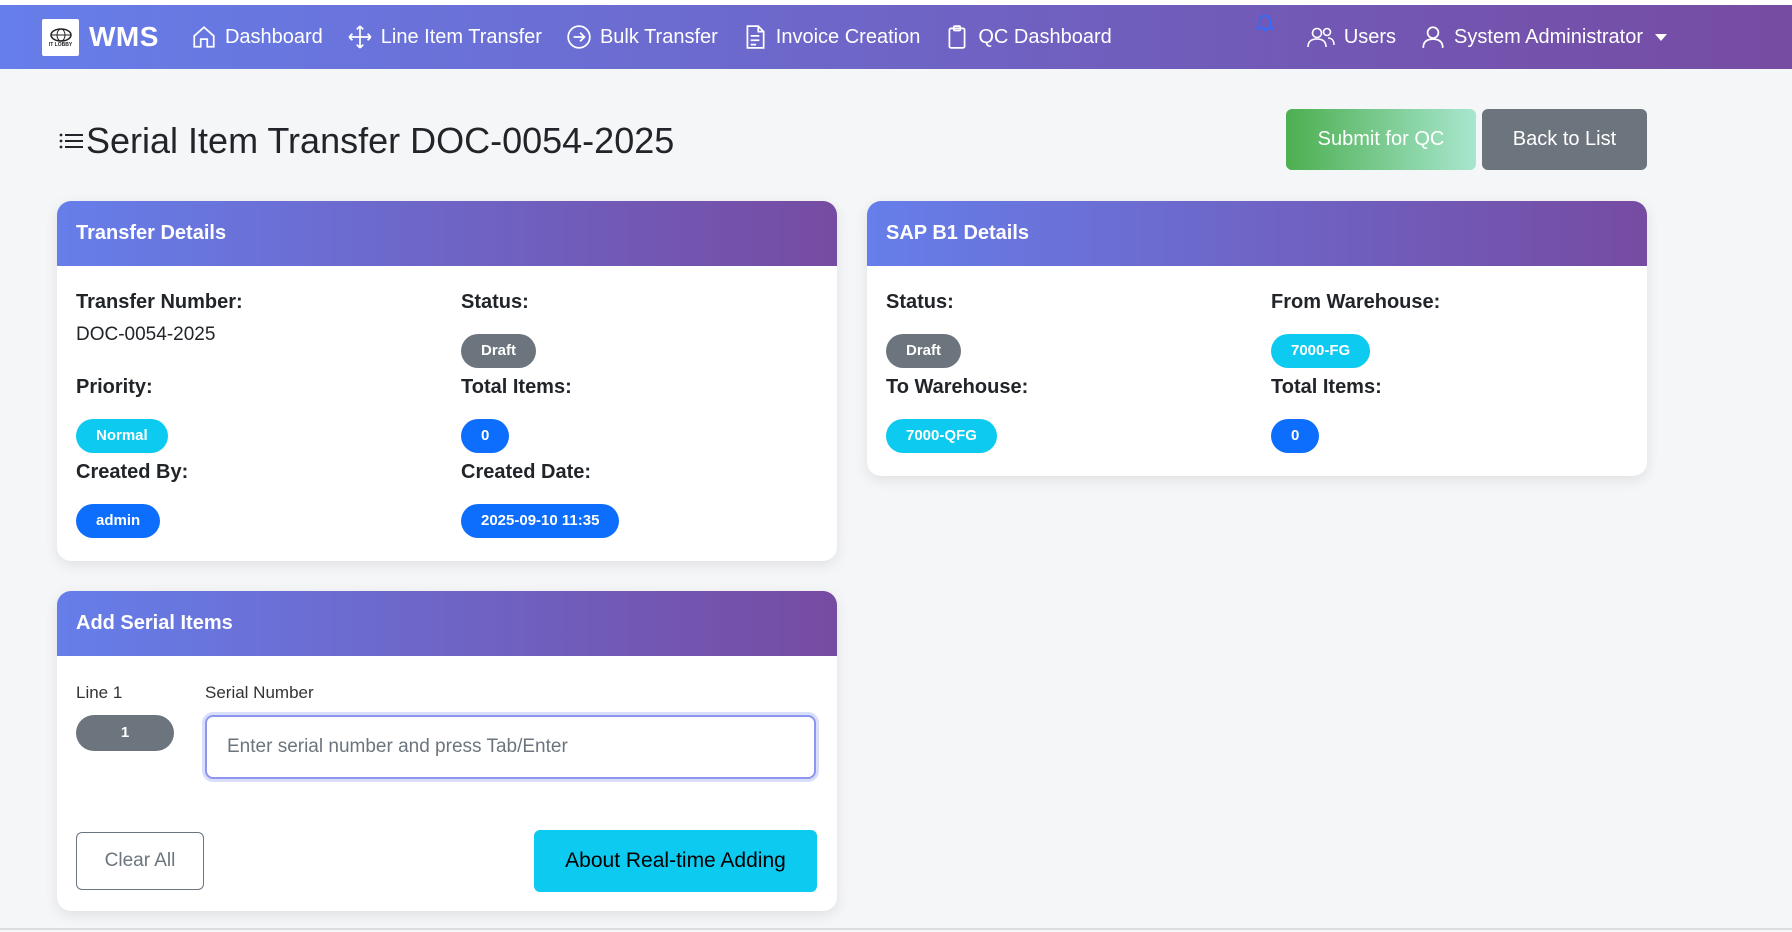 Image resolution: width=1792 pixels, height=932 pixels. I want to click on total-items-badge: 0, so click(485, 436).